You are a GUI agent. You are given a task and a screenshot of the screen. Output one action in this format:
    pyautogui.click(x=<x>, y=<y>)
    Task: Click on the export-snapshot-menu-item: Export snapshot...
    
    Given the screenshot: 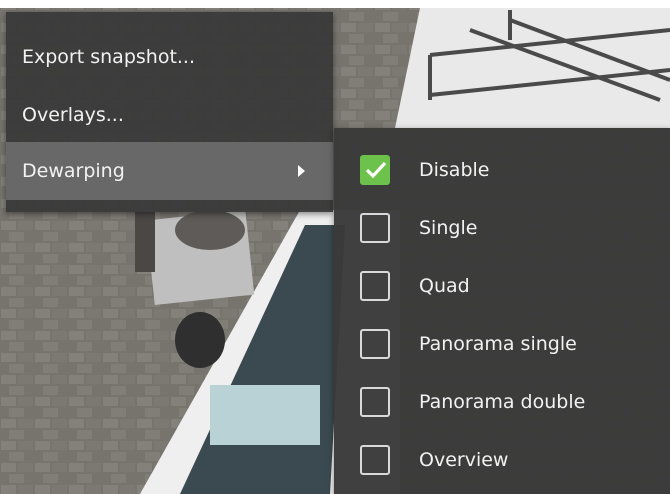 What is the action you would take?
    pyautogui.click(x=169, y=57)
    